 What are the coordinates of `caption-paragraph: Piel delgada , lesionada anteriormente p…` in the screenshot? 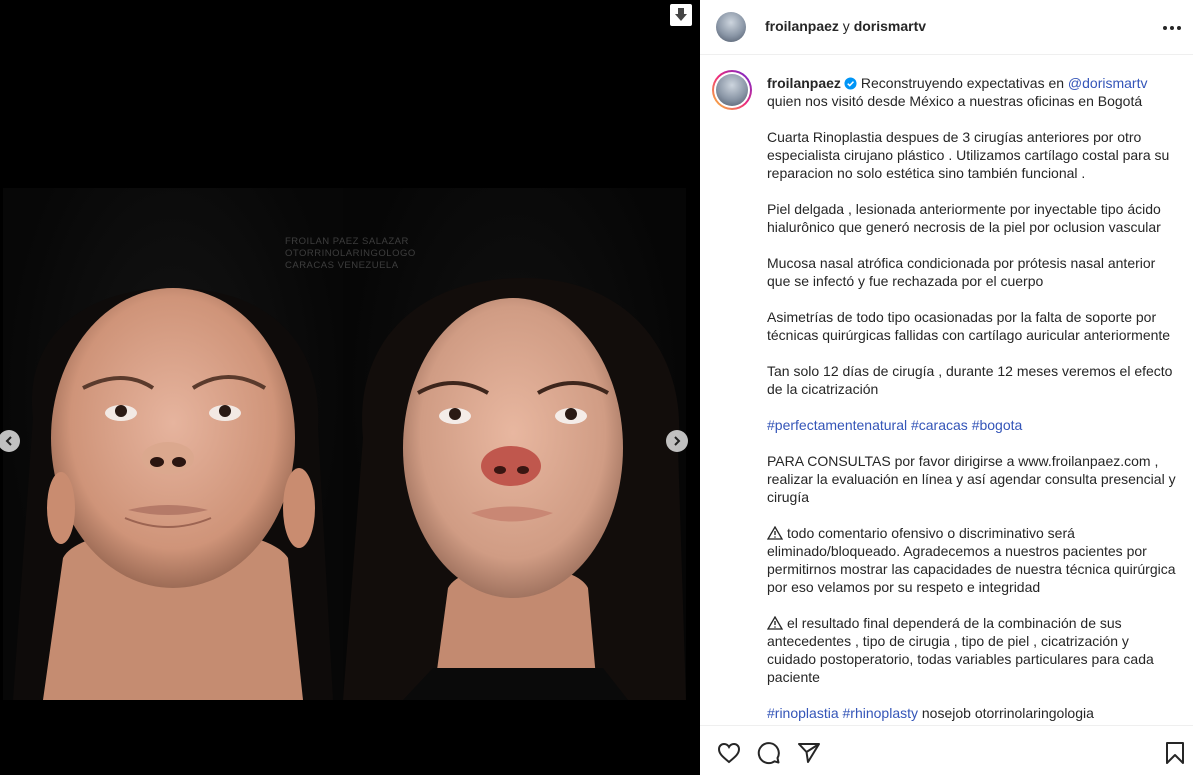 It's located at (964, 218).